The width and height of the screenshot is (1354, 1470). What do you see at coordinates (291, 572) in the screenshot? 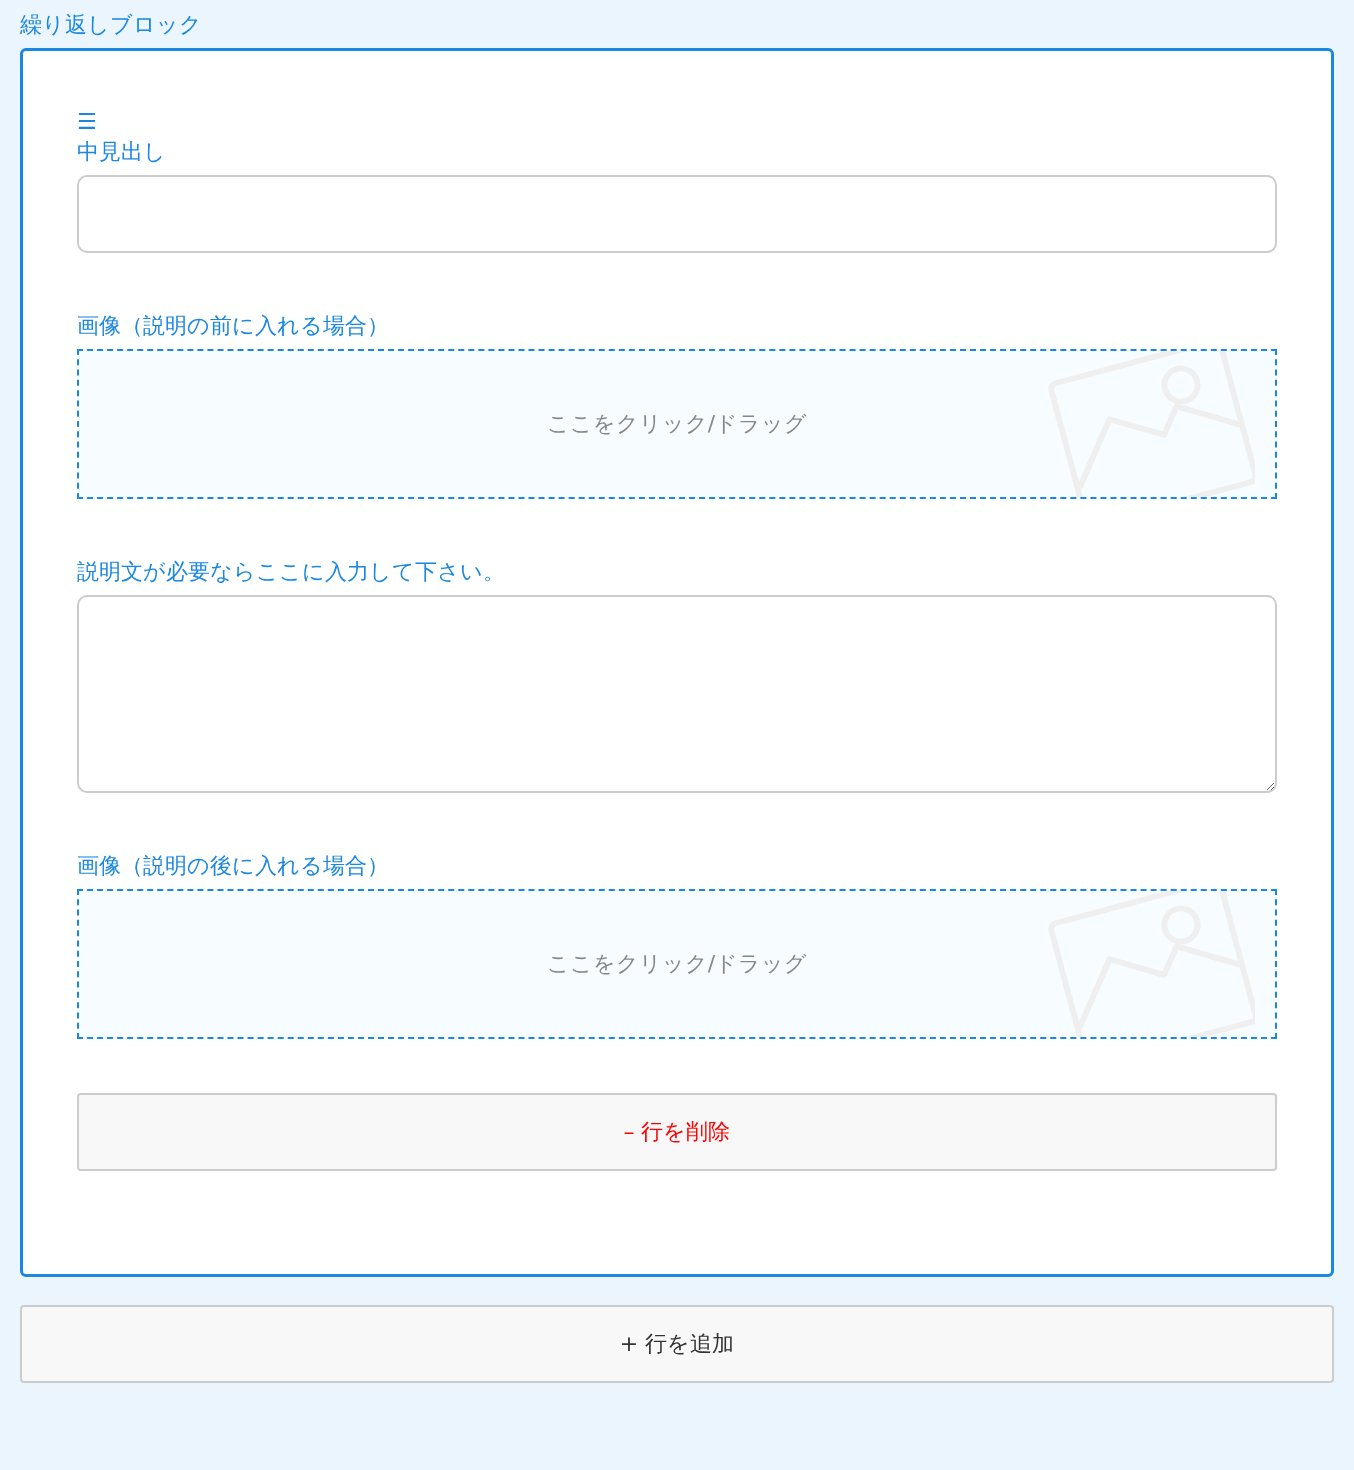
I see `field-label: 説明文が必要ならここに入力して下さい。` at bounding box center [291, 572].